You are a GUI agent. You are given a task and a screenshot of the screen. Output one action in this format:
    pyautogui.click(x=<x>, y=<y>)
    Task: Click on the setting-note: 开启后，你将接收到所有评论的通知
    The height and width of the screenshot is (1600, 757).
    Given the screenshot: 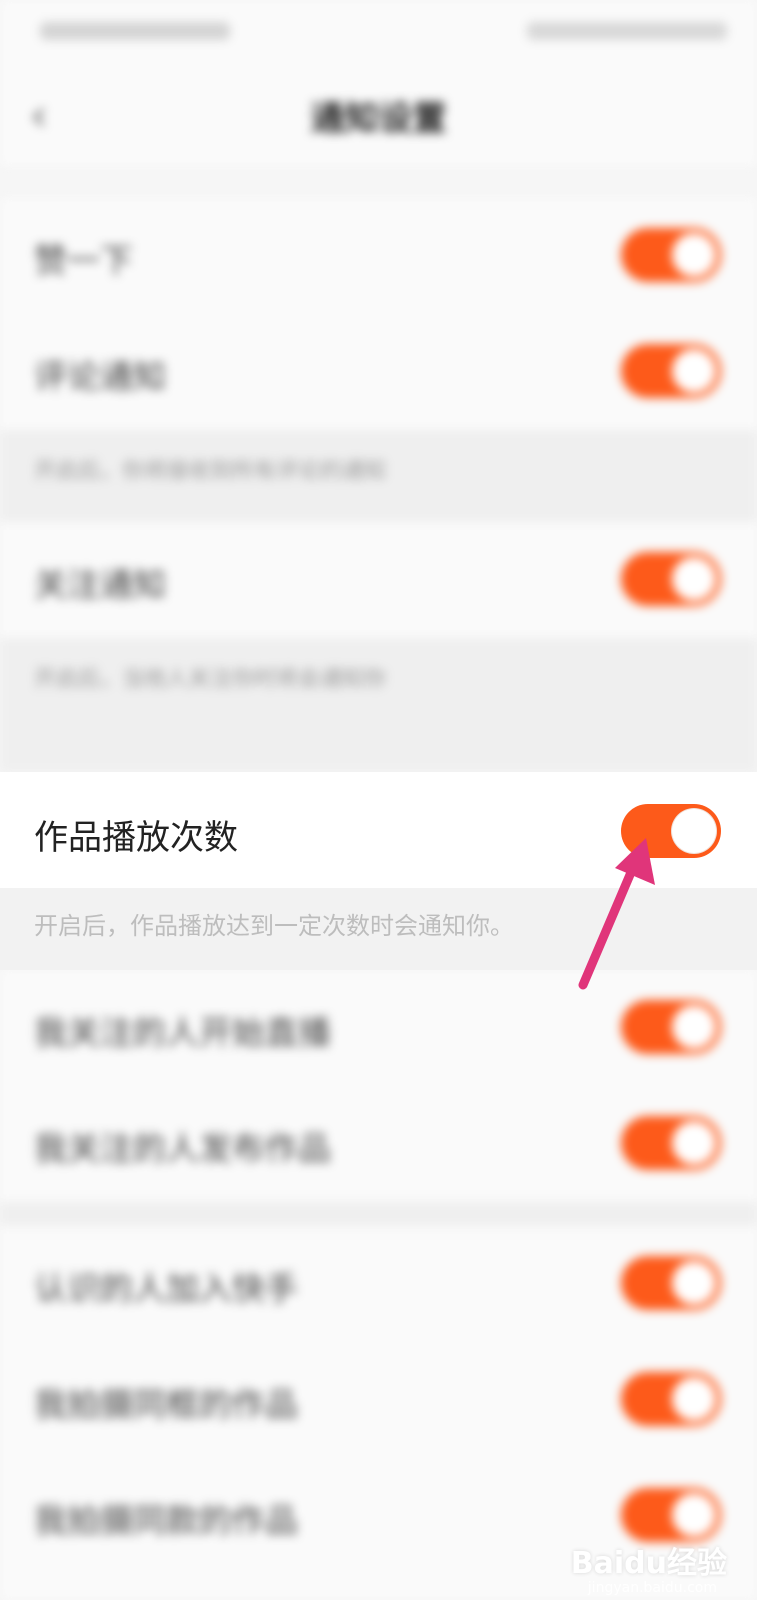 What is the action you would take?
    pyautogui.click(x=378, y=476)
    